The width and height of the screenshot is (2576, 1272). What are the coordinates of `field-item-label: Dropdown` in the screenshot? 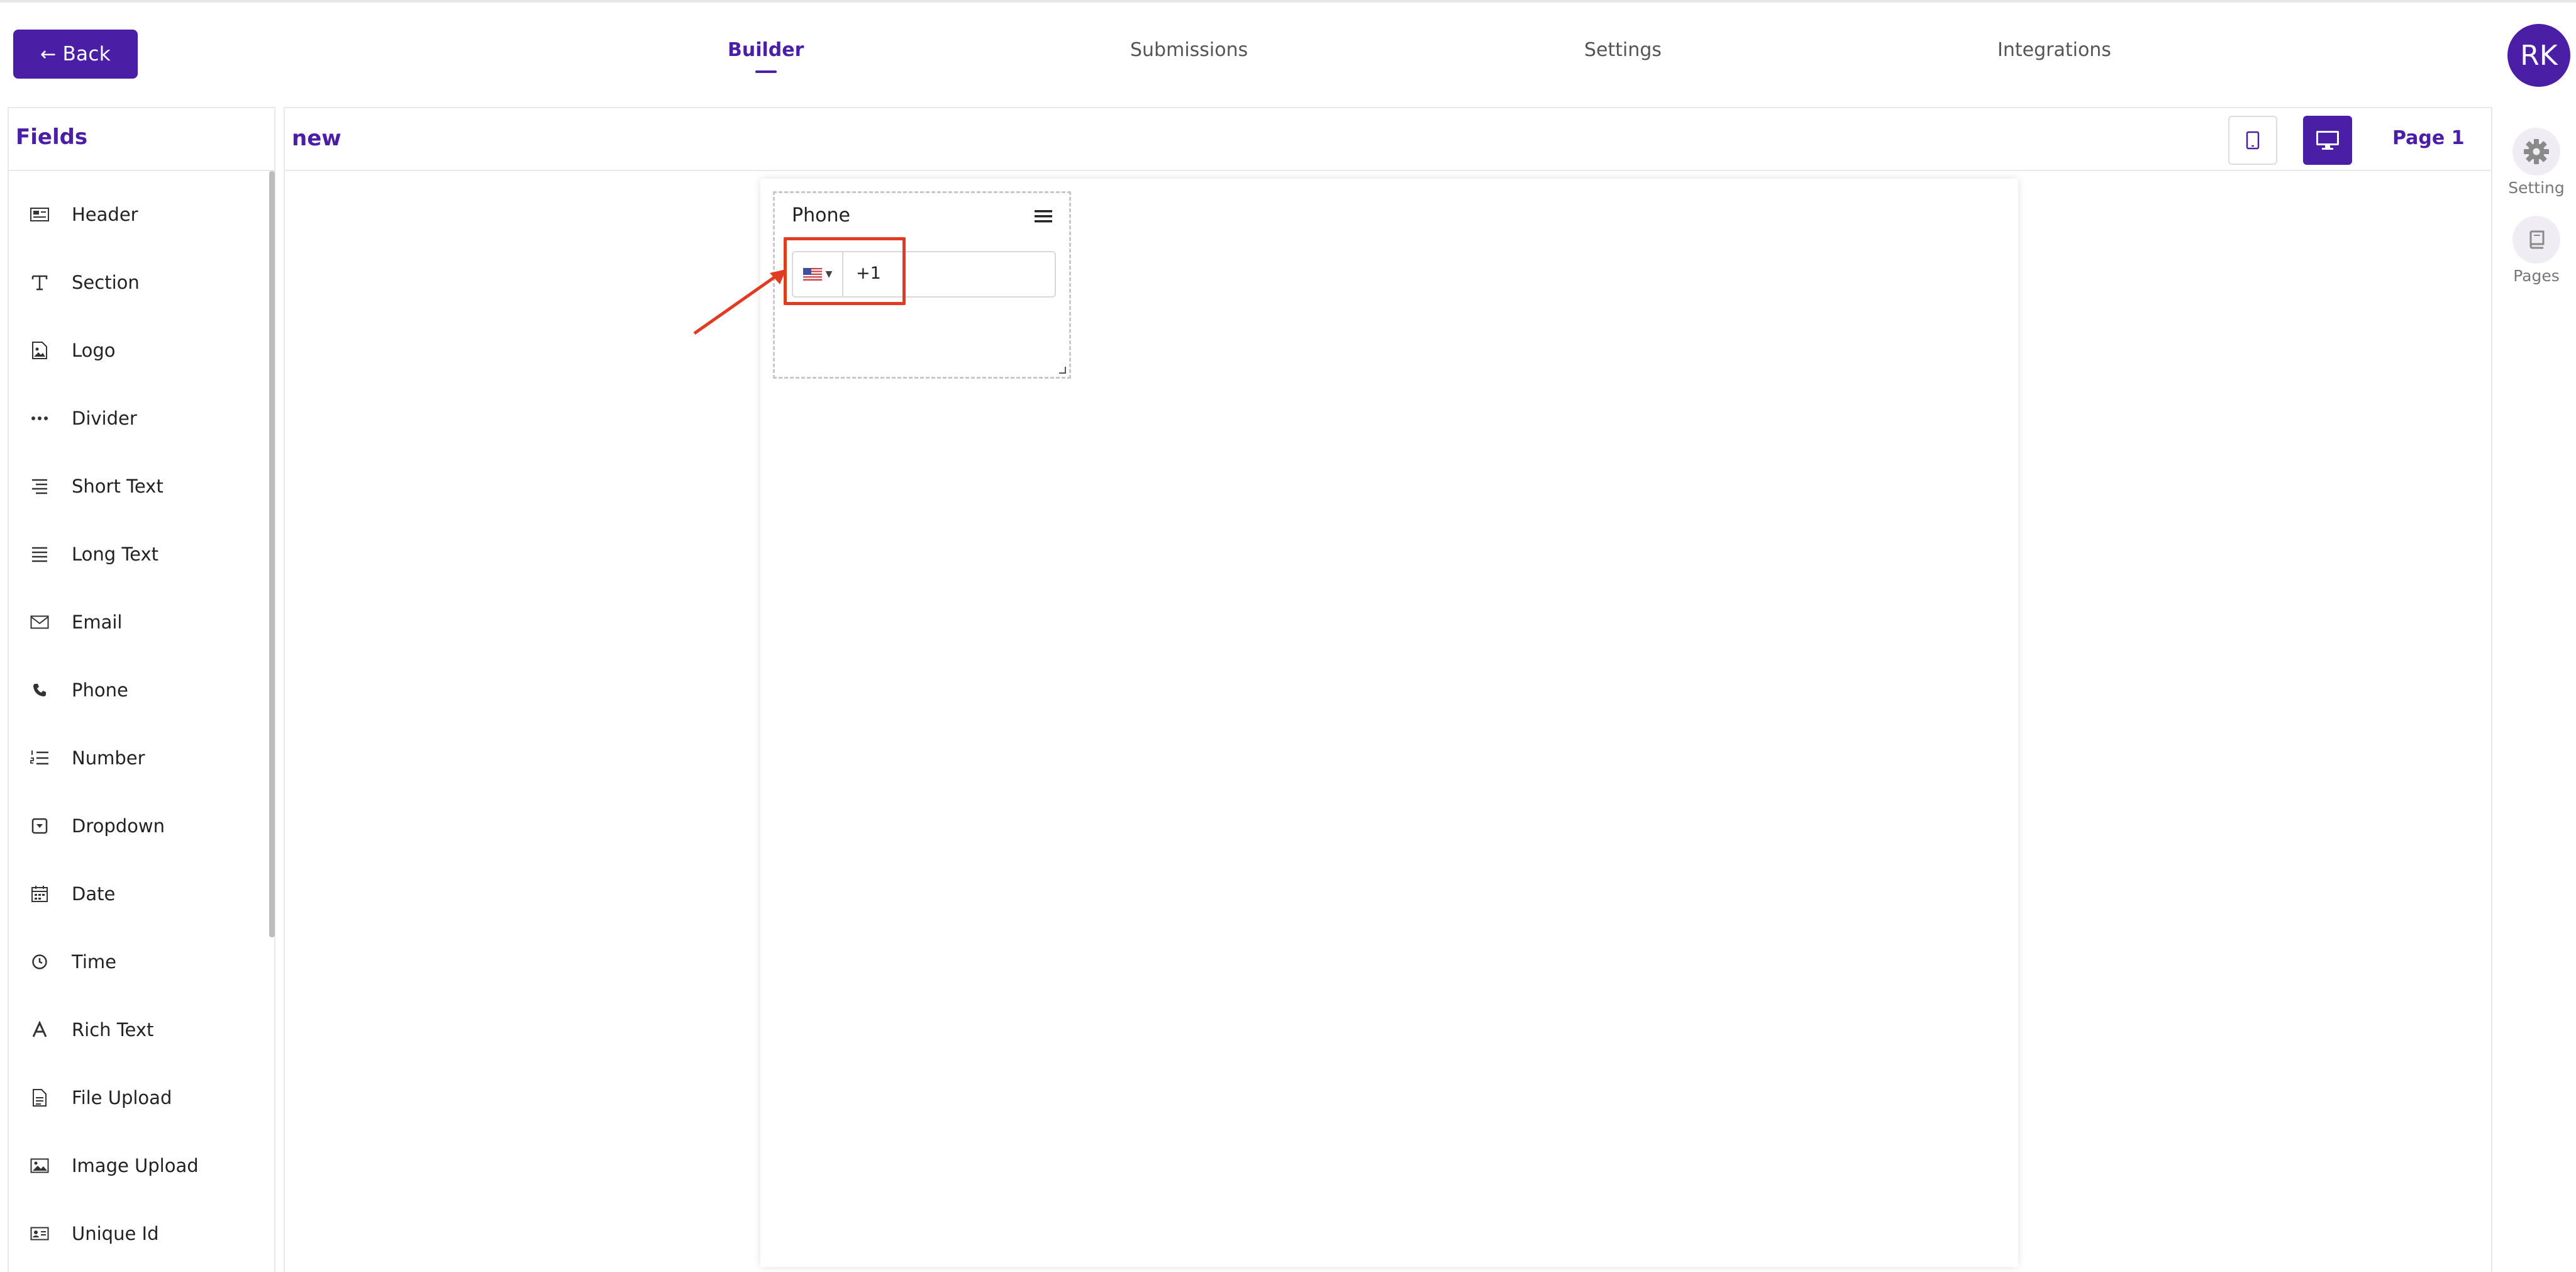 It's located at (118, 826).